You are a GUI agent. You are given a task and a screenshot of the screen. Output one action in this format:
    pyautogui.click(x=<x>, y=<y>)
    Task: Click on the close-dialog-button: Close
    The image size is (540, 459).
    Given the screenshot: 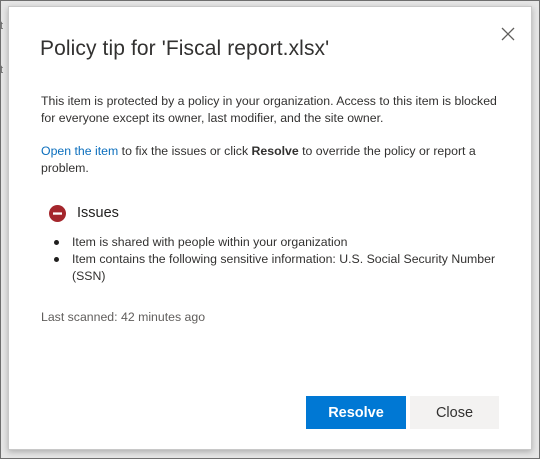 What is the action you would take?
    pyautogui.click(x=454, y=412)
    